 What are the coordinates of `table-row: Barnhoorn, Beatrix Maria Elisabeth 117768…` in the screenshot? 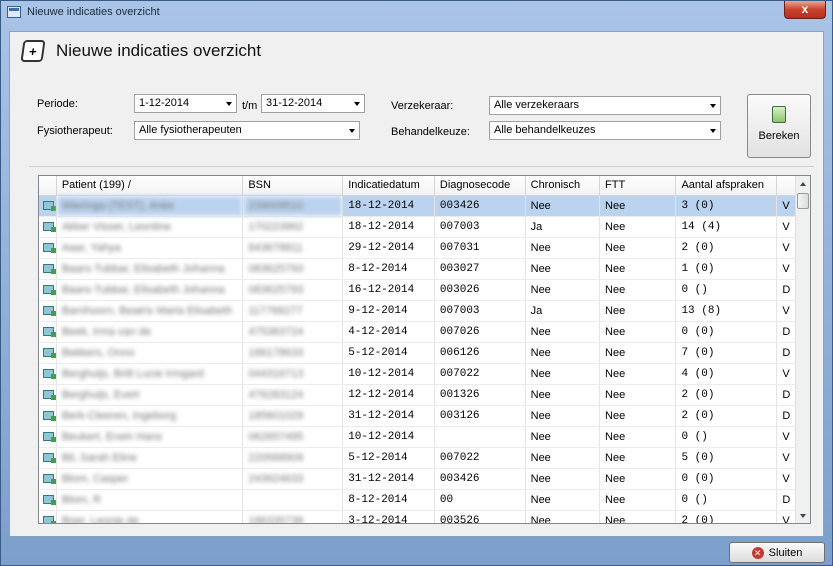 It's located at (423, 311).